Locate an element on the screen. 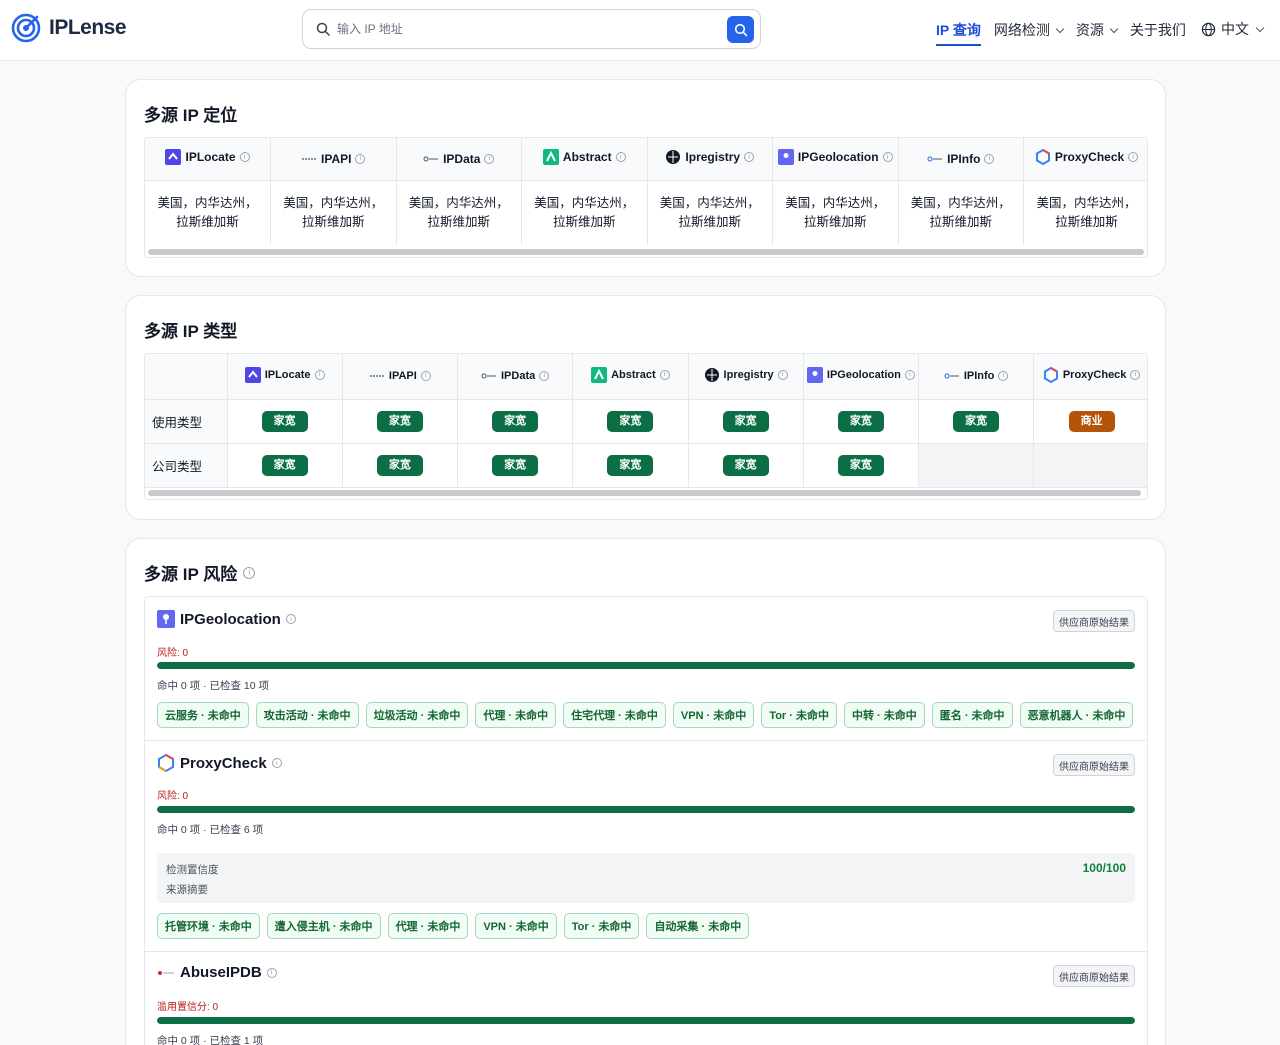 Image resolution: width=1280 pixels, height=1045 pixels. nav-network-detection: 网络检测 is located at coordinates (1029, 30).